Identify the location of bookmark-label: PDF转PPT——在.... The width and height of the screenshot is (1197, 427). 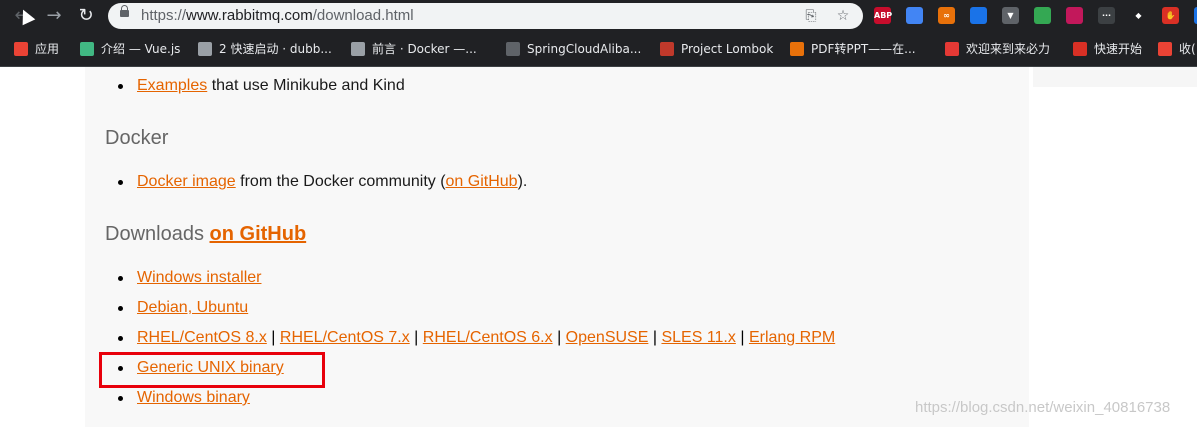
(863, 49).